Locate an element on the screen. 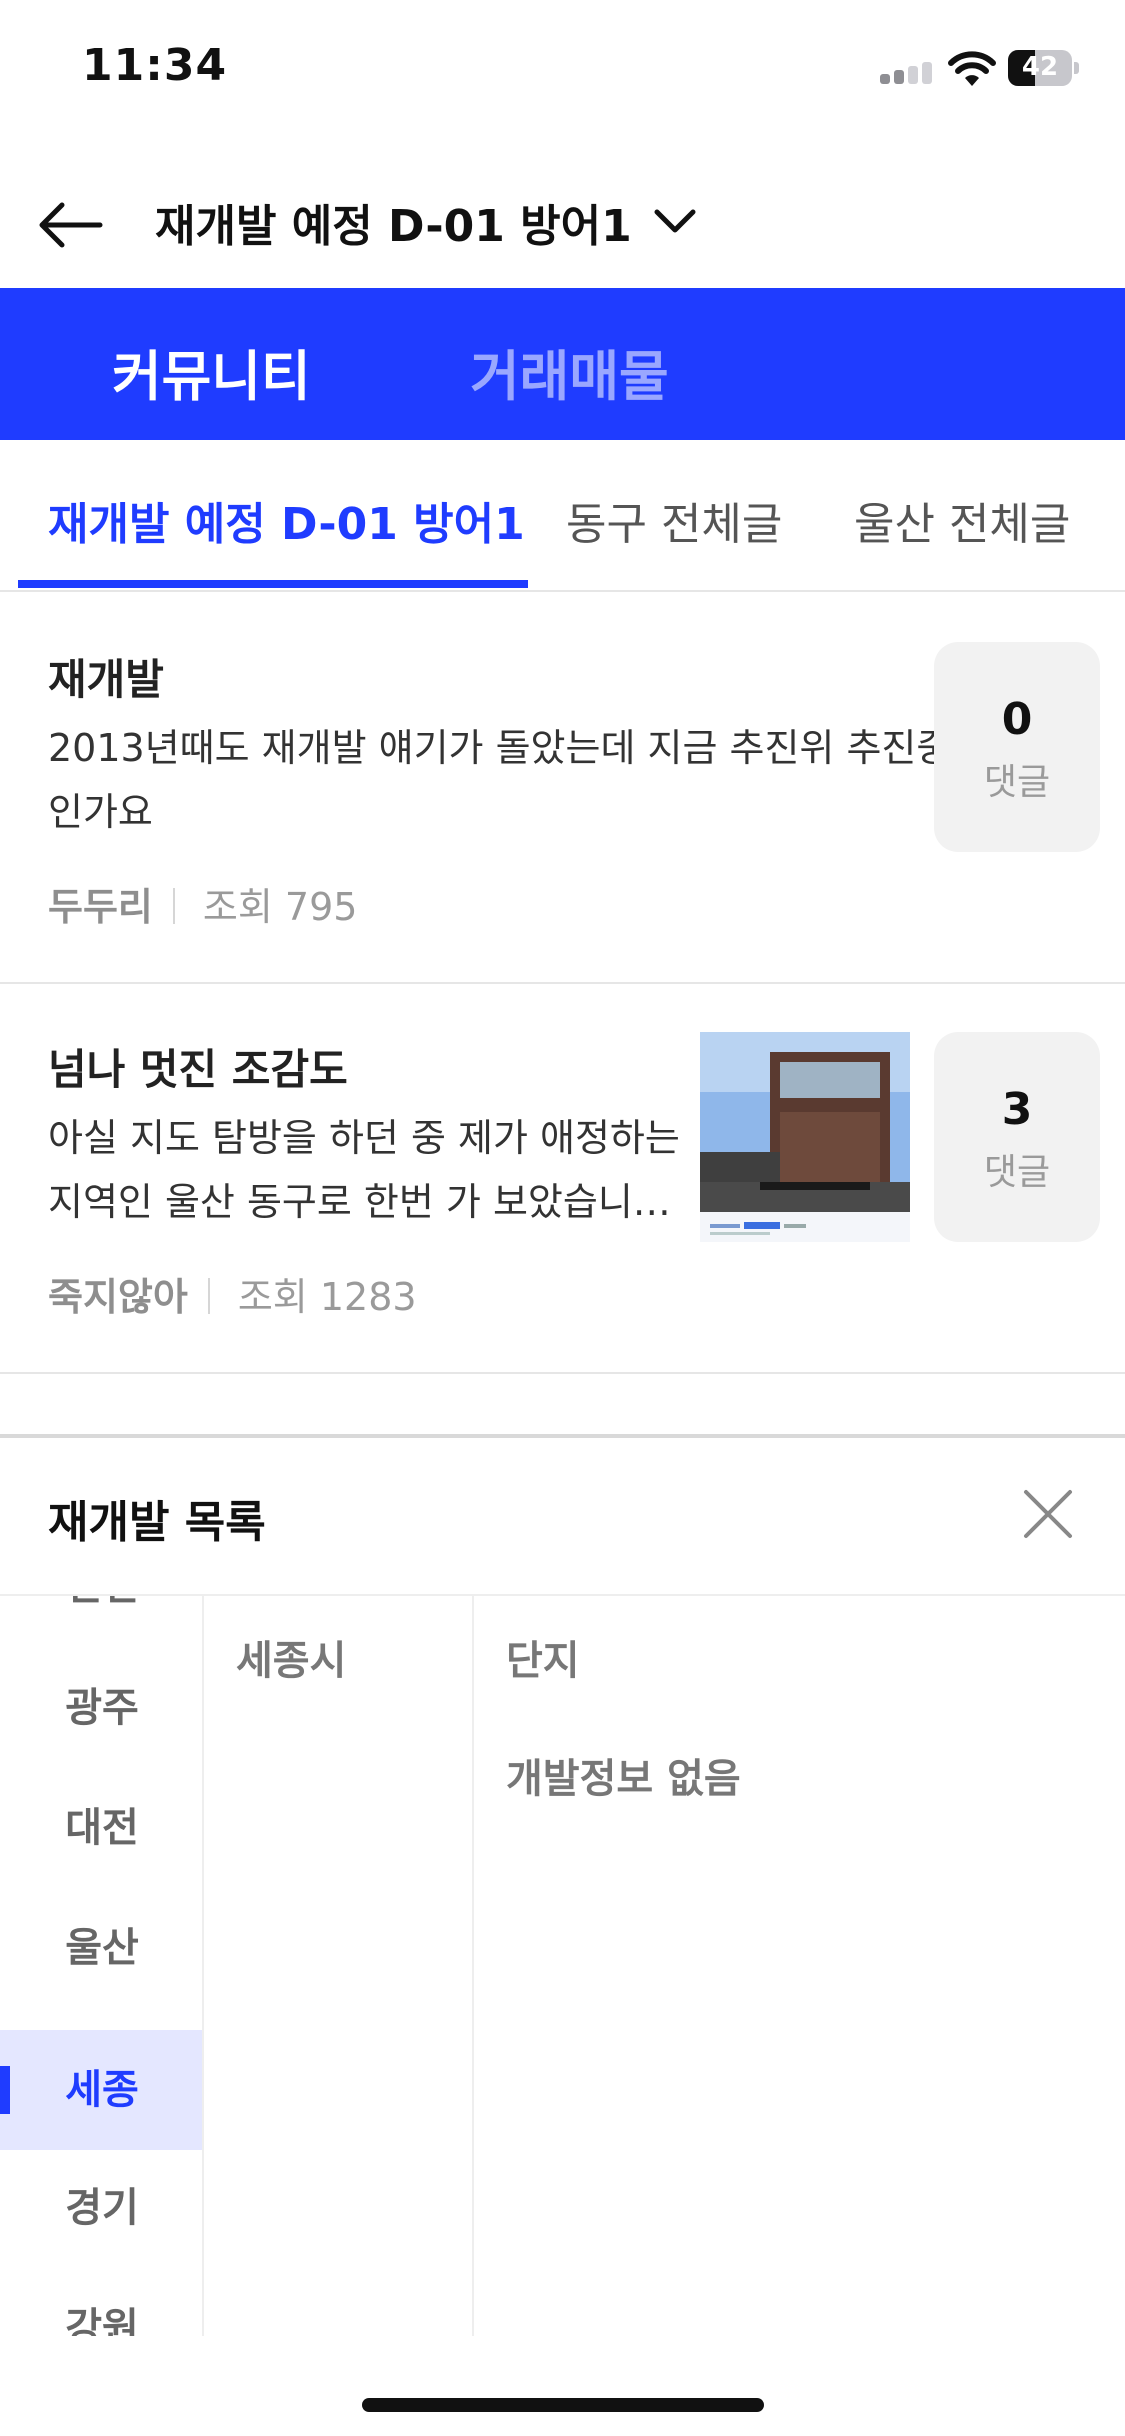 This screenshot has height=2436, width=1125. active-tab-indicator is located at coordinates (273, 584).